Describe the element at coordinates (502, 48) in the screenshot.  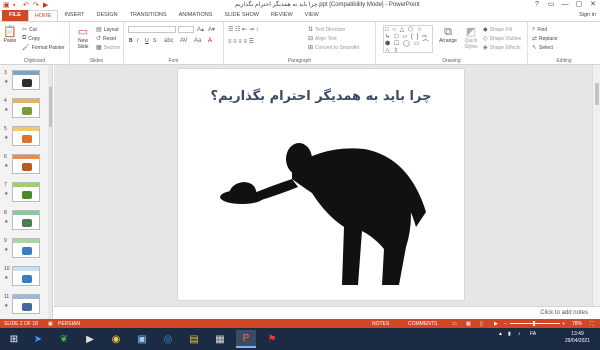
I see `shape-effects-button: ◈ Shape Effects` at that location.